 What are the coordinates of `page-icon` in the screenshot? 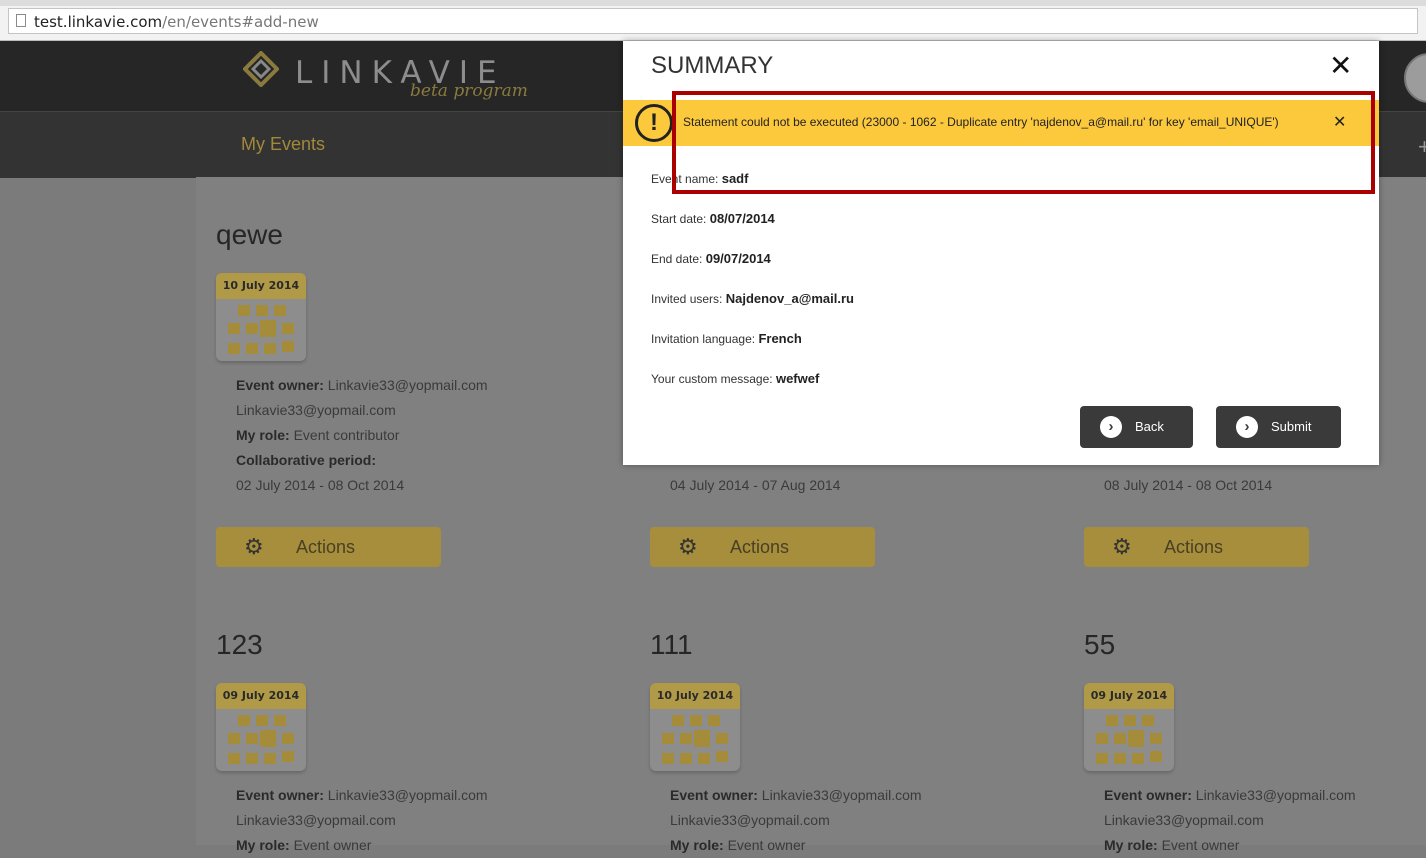 It's located at (21, 20).